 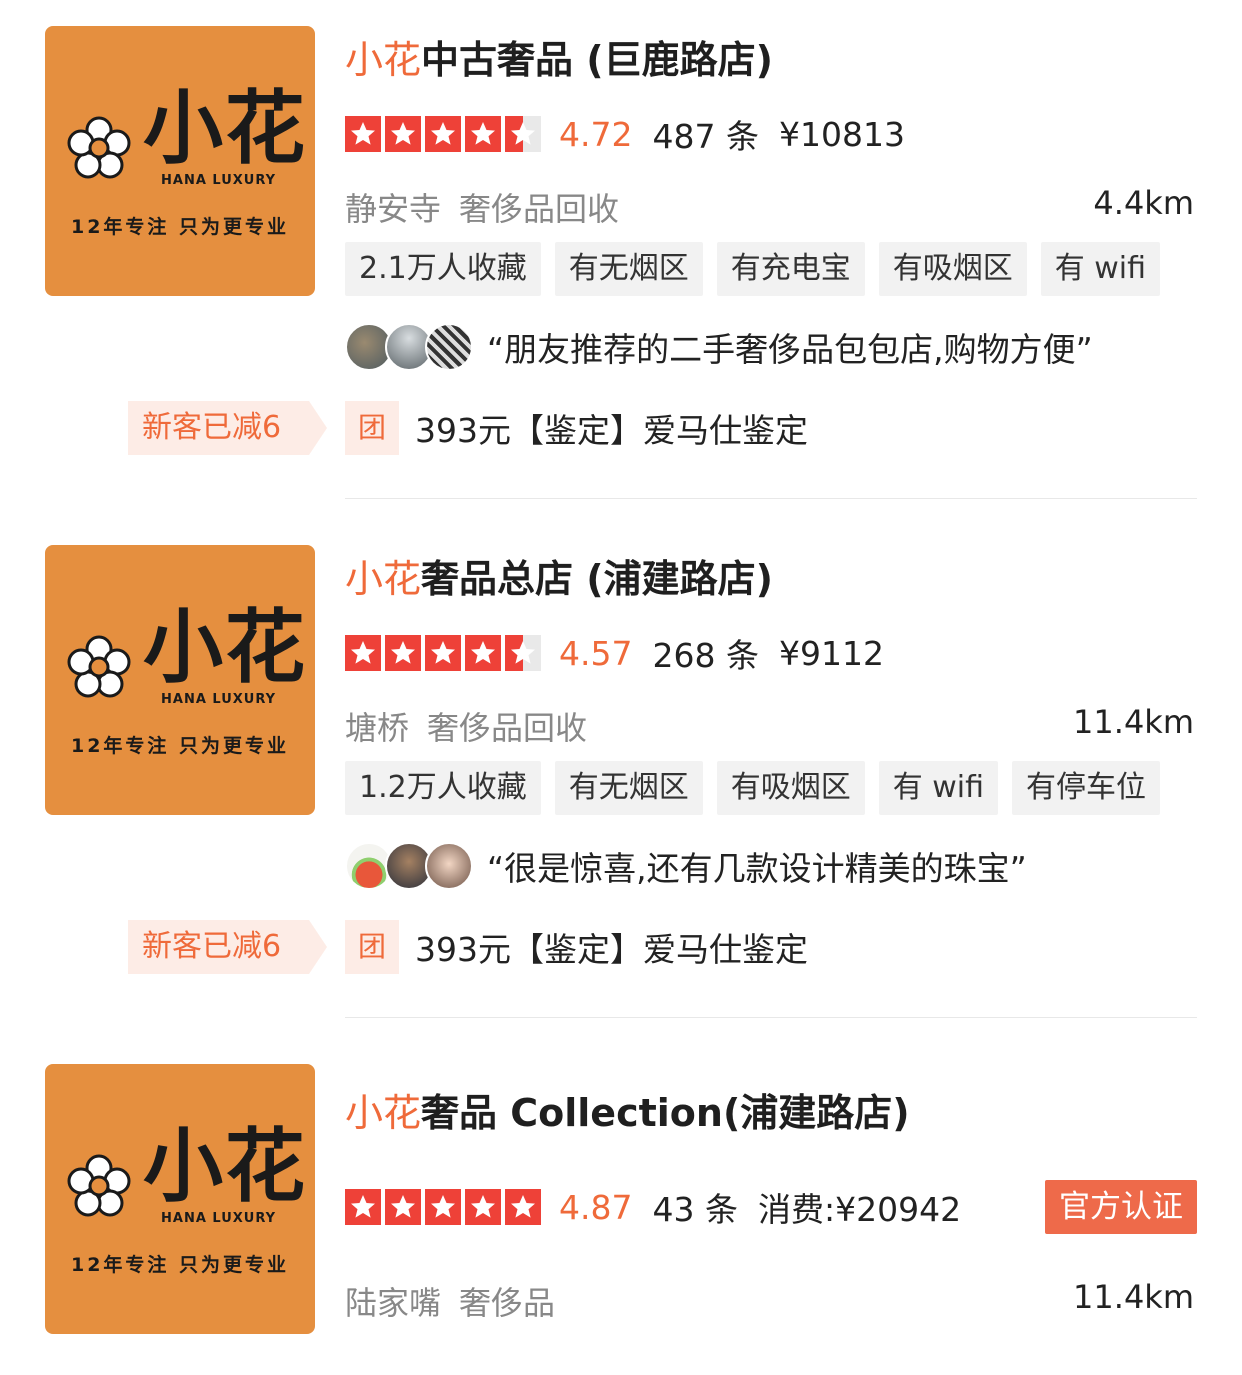 What do you see at coordinates (393, 1303) in the screenshot?
I see `area-label: 陆家嘴` at bounding box center [393, 1303].